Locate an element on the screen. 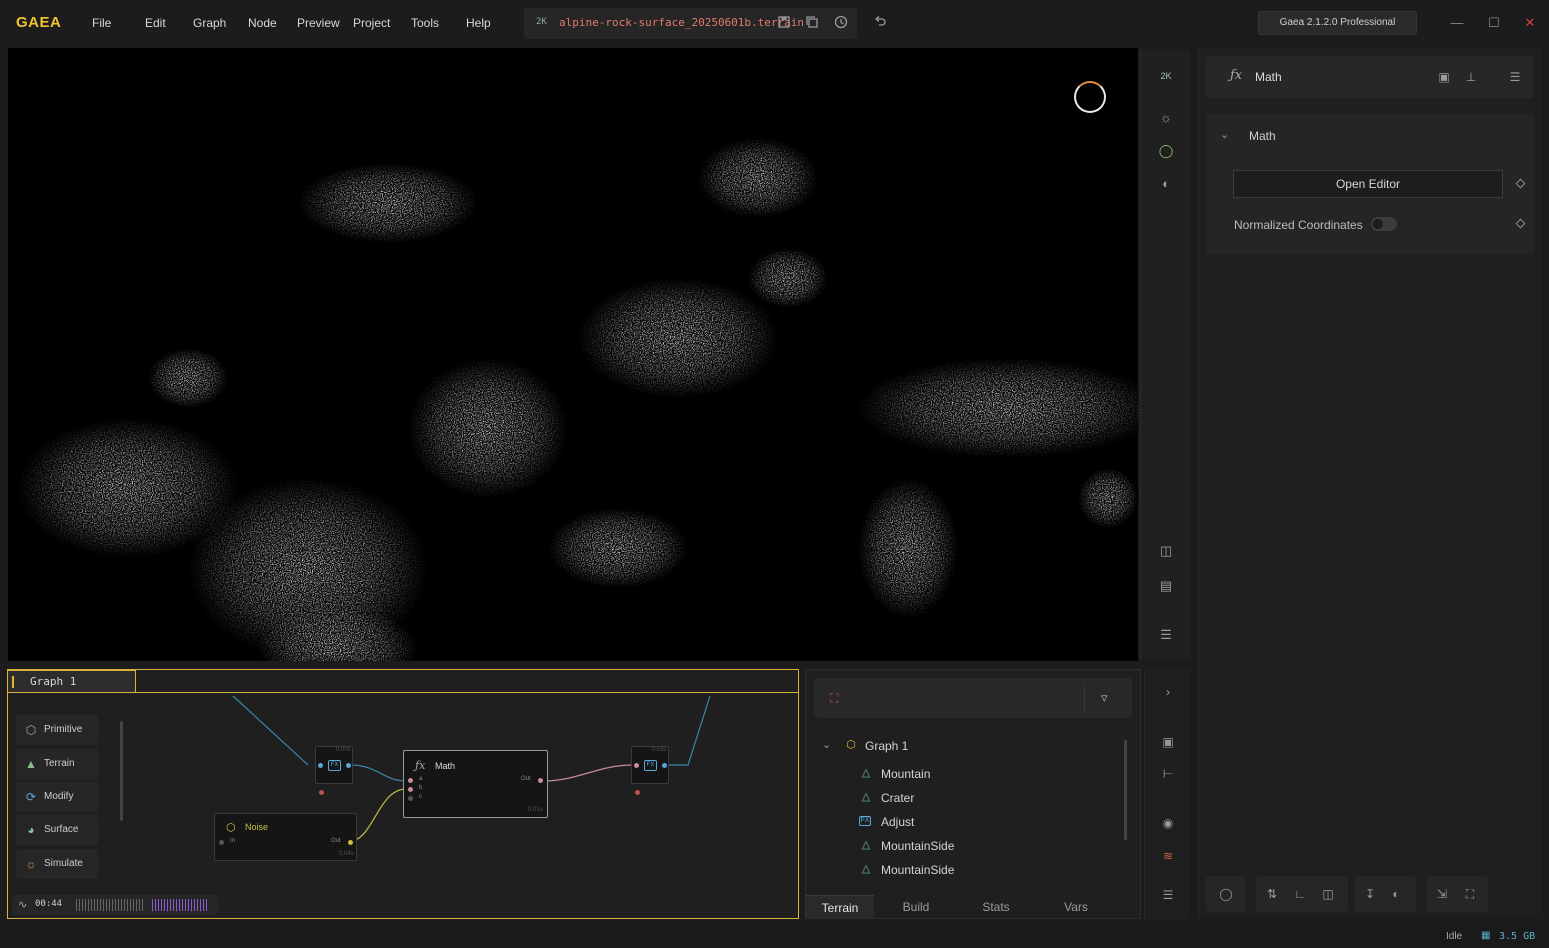  normalized-coordinates-toggle is located at coordinates (1384, 224).